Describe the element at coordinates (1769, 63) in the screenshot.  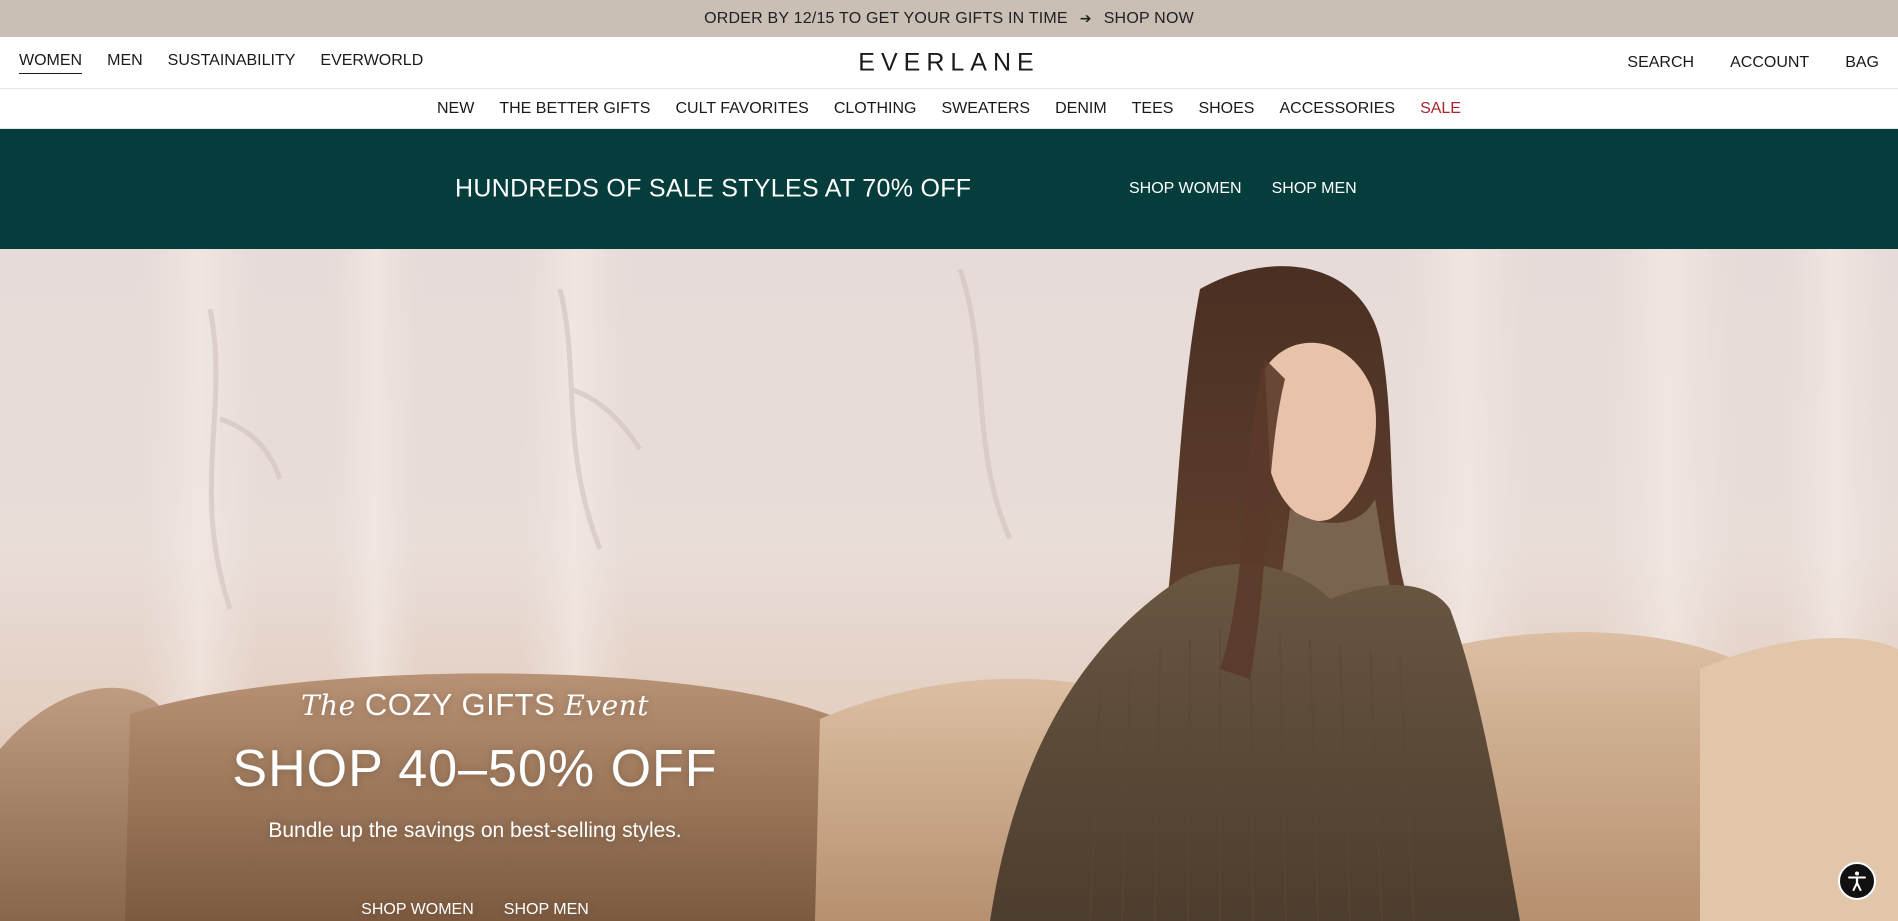
I see `nav-account: ACCOUNT` at that location.